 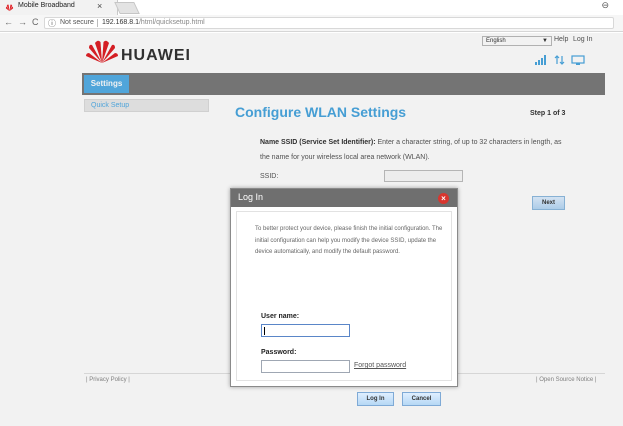 I want to click on tab-close-icon: ×, so click(x=99, y=6).